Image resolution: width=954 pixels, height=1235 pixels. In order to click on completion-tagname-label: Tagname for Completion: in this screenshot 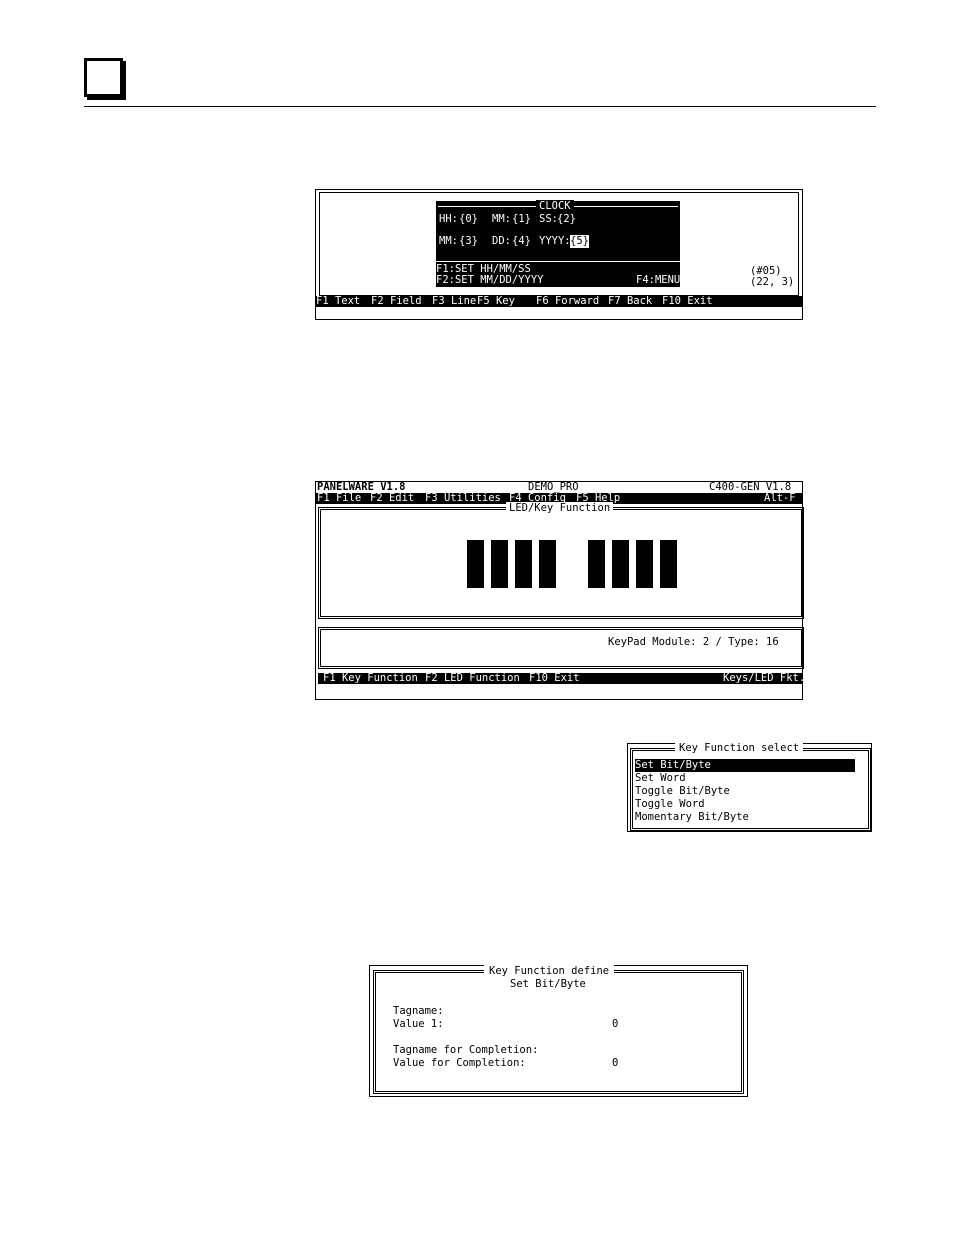, I will do `click(466, 1050)`.